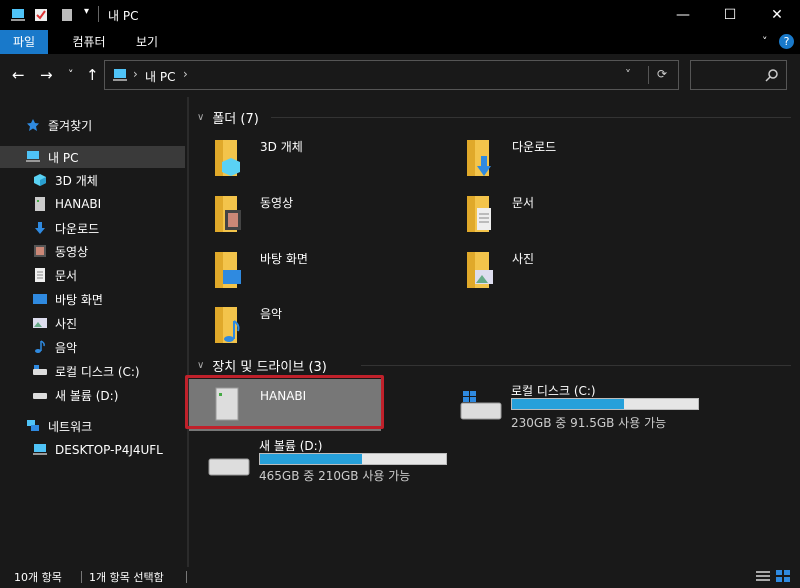  I want to click on collapse-chevron-icon: ∨, so click(201, 117).